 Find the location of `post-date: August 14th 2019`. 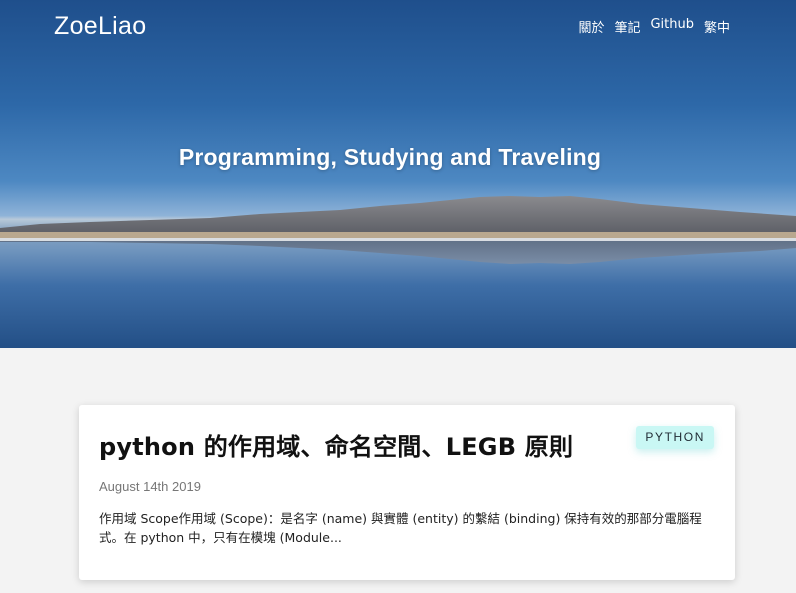

post-date: August 14th 2019 is located at coordinates (150, 486).